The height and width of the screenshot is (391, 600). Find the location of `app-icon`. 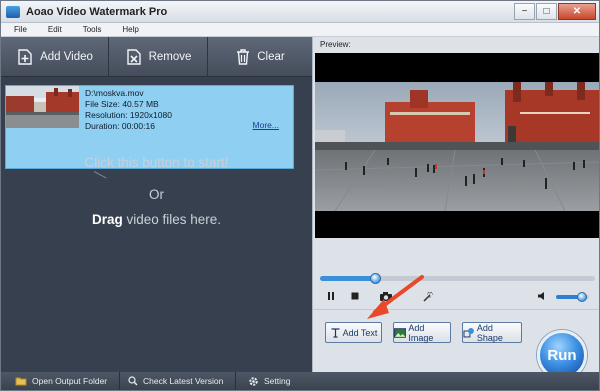

app-icon is located at coordinates (13, 11).